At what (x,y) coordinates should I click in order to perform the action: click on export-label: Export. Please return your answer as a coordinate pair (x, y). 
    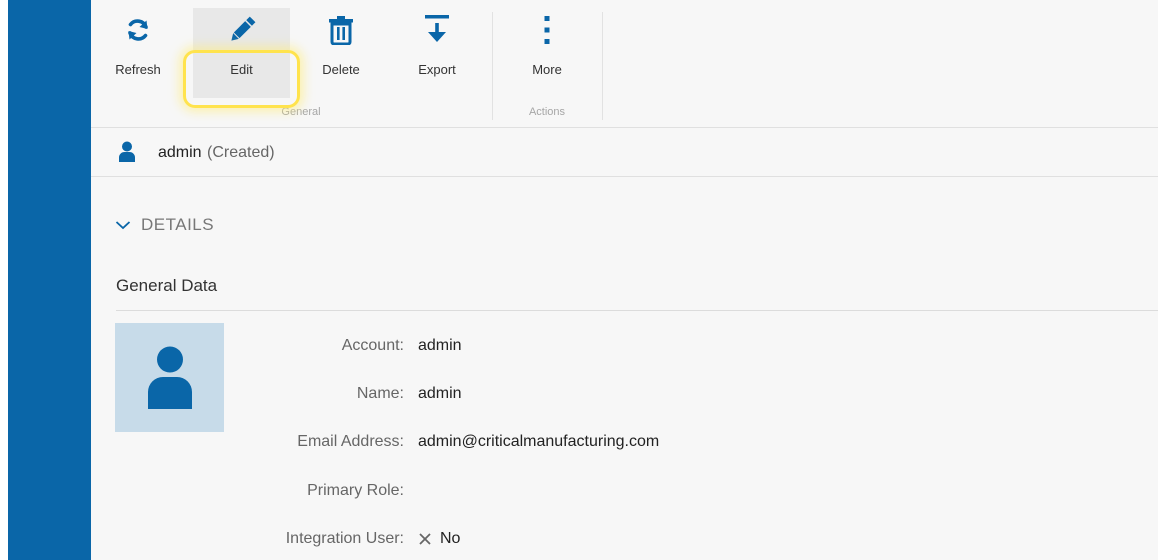
    Looking at the image, I should click on (437, 69).